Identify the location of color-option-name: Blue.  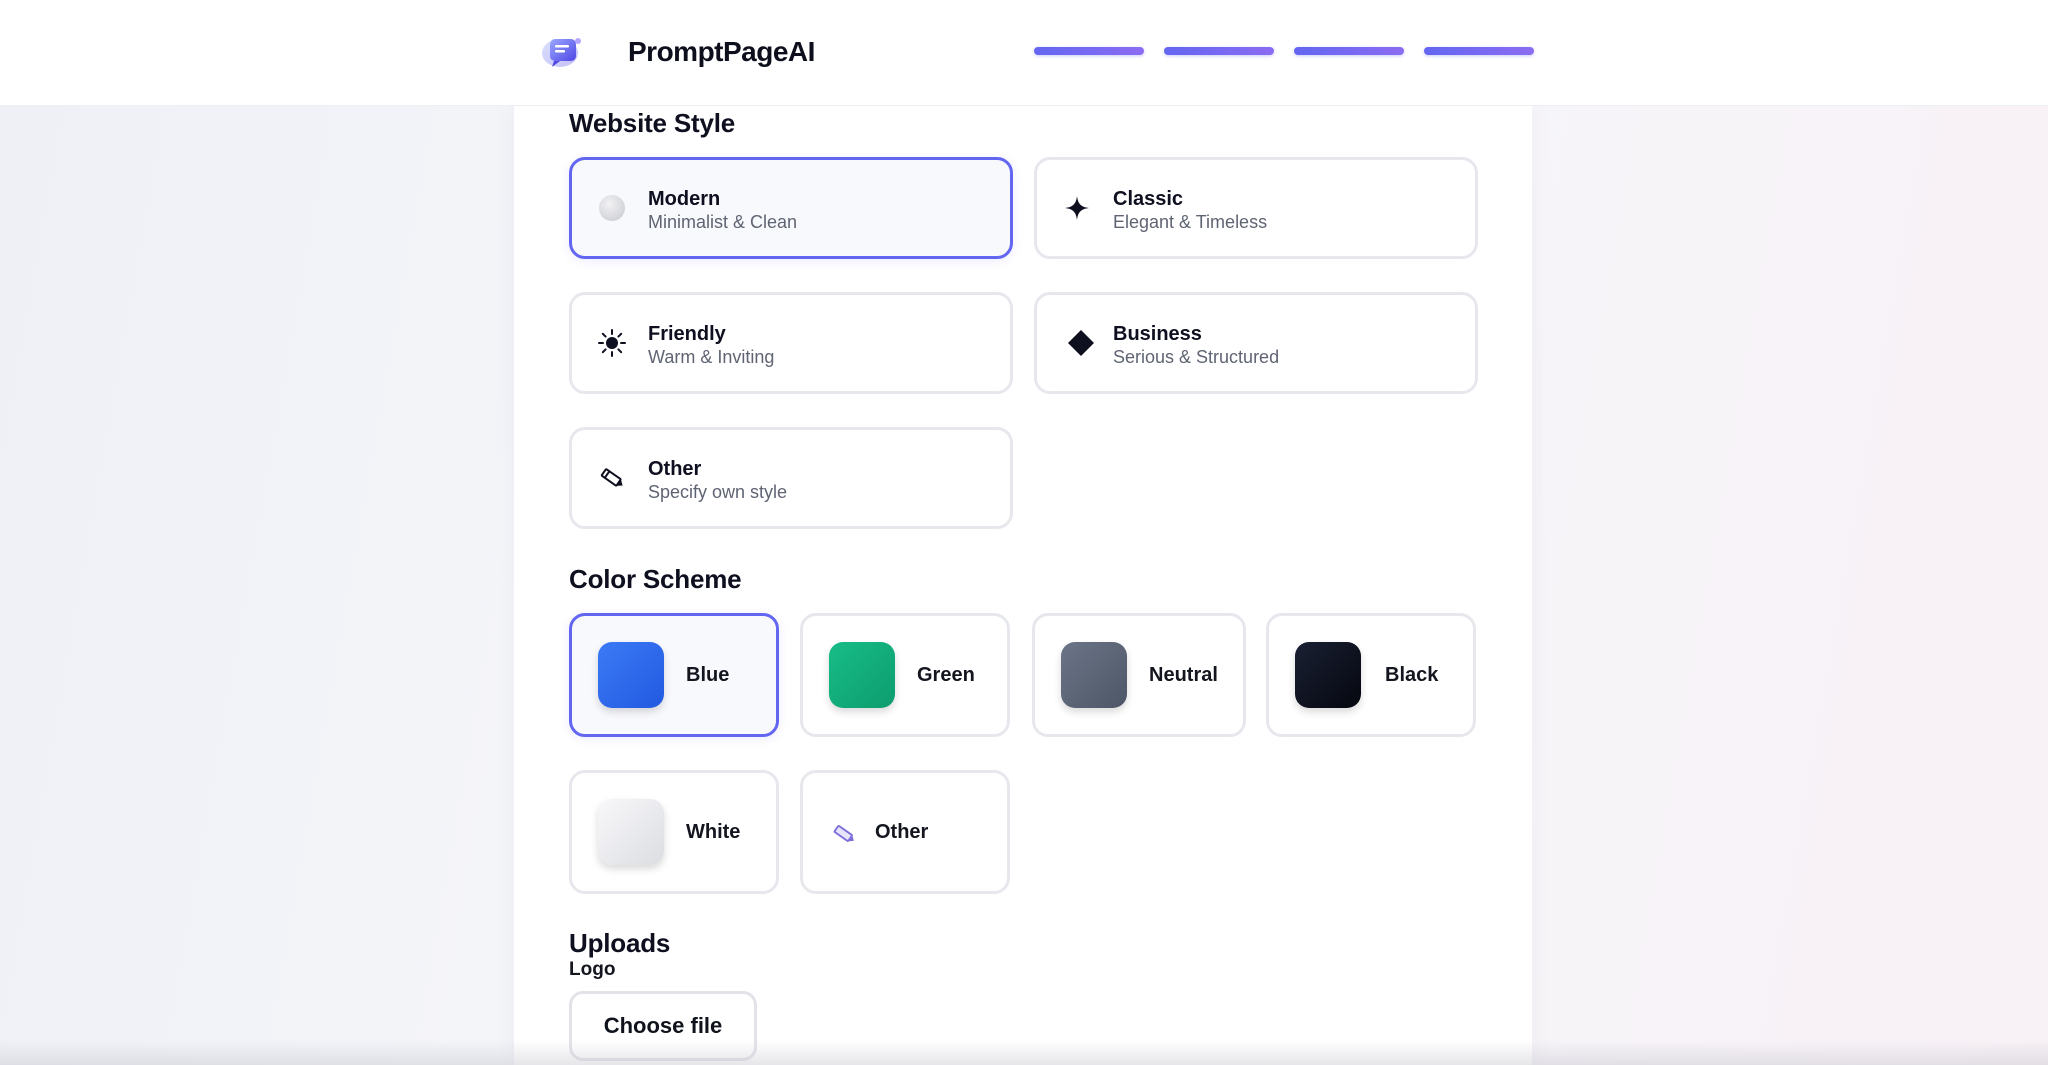
(708, 675).